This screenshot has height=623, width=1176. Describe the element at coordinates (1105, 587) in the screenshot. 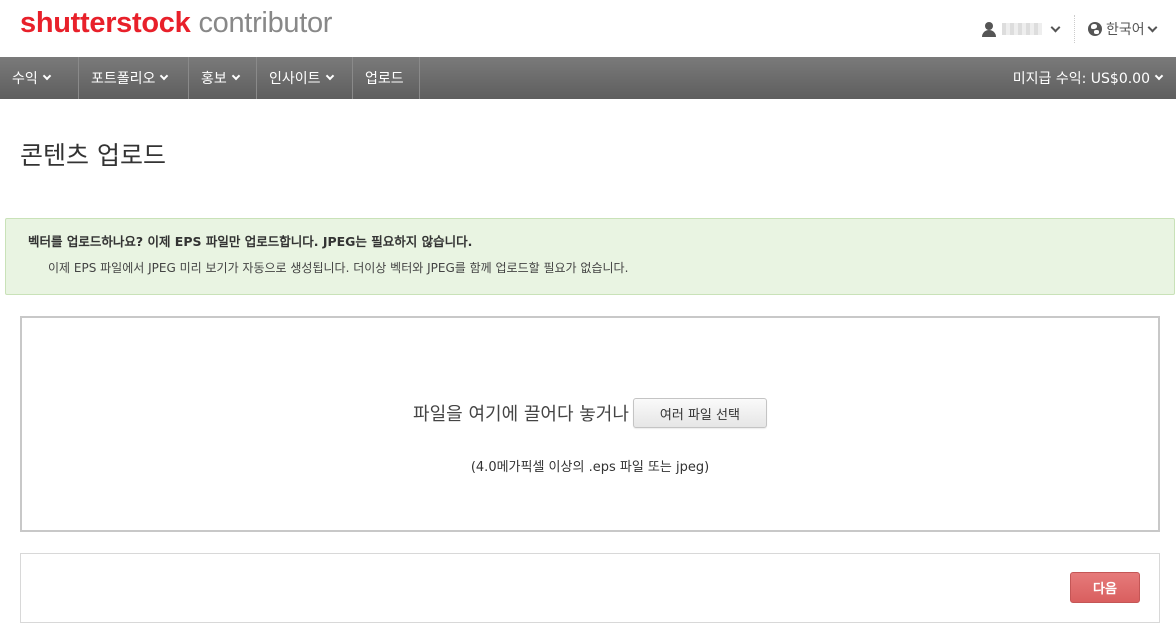

I see `next-button: 다음` at that location.